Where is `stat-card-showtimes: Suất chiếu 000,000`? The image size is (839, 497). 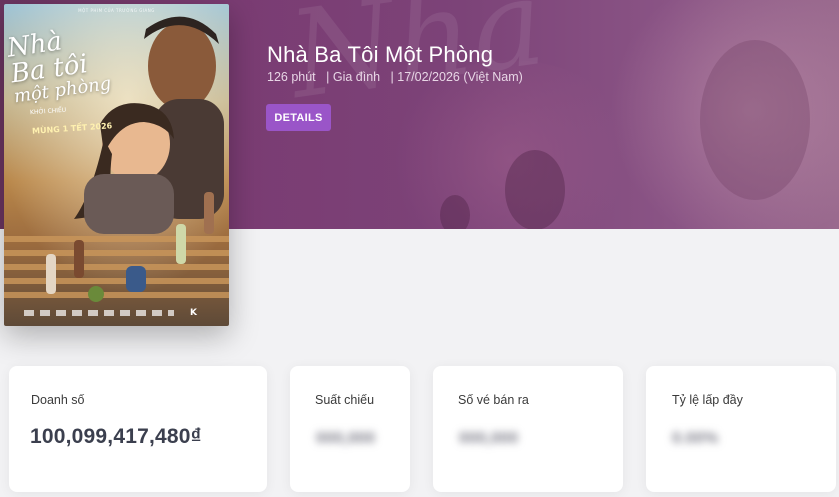
stat-card-showtimes: Suất chiếu 000,000 is located at coordinates (350, 429).